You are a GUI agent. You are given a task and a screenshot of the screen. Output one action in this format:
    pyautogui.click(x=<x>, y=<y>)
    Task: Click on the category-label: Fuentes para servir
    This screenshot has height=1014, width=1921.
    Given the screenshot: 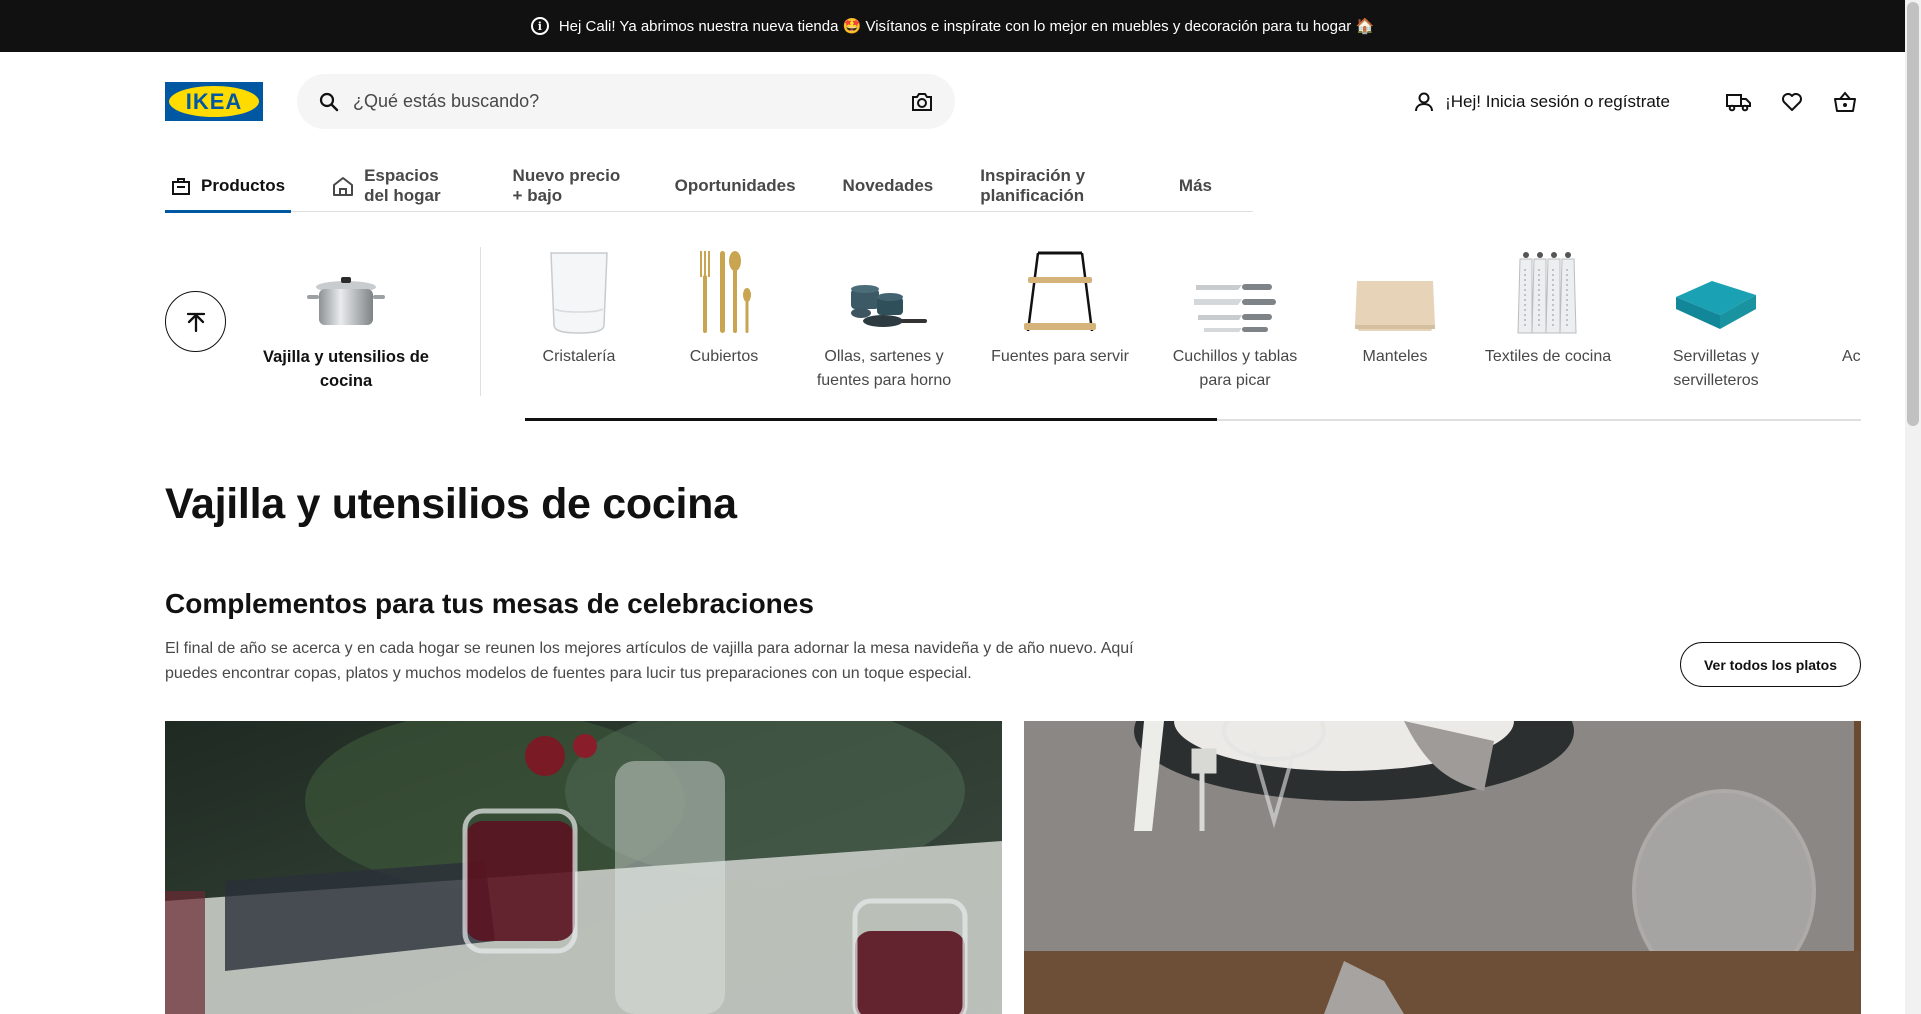 What is the action you would take?
    pyautogui.click(x=1060, y=356)
    